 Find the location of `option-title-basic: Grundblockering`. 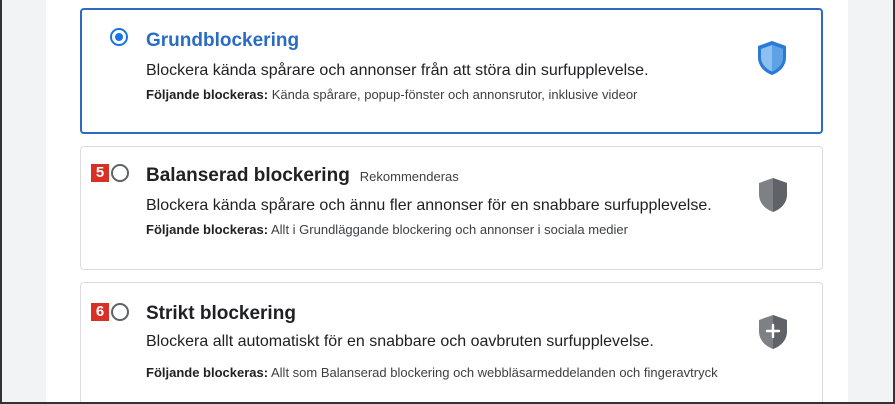

option-title-basic: Grundblockering is located at coordinates (223, 40).